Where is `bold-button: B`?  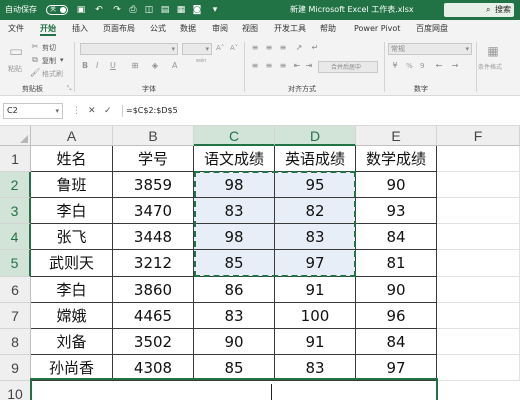 bold-button: B is located at coordinates (85, 65).